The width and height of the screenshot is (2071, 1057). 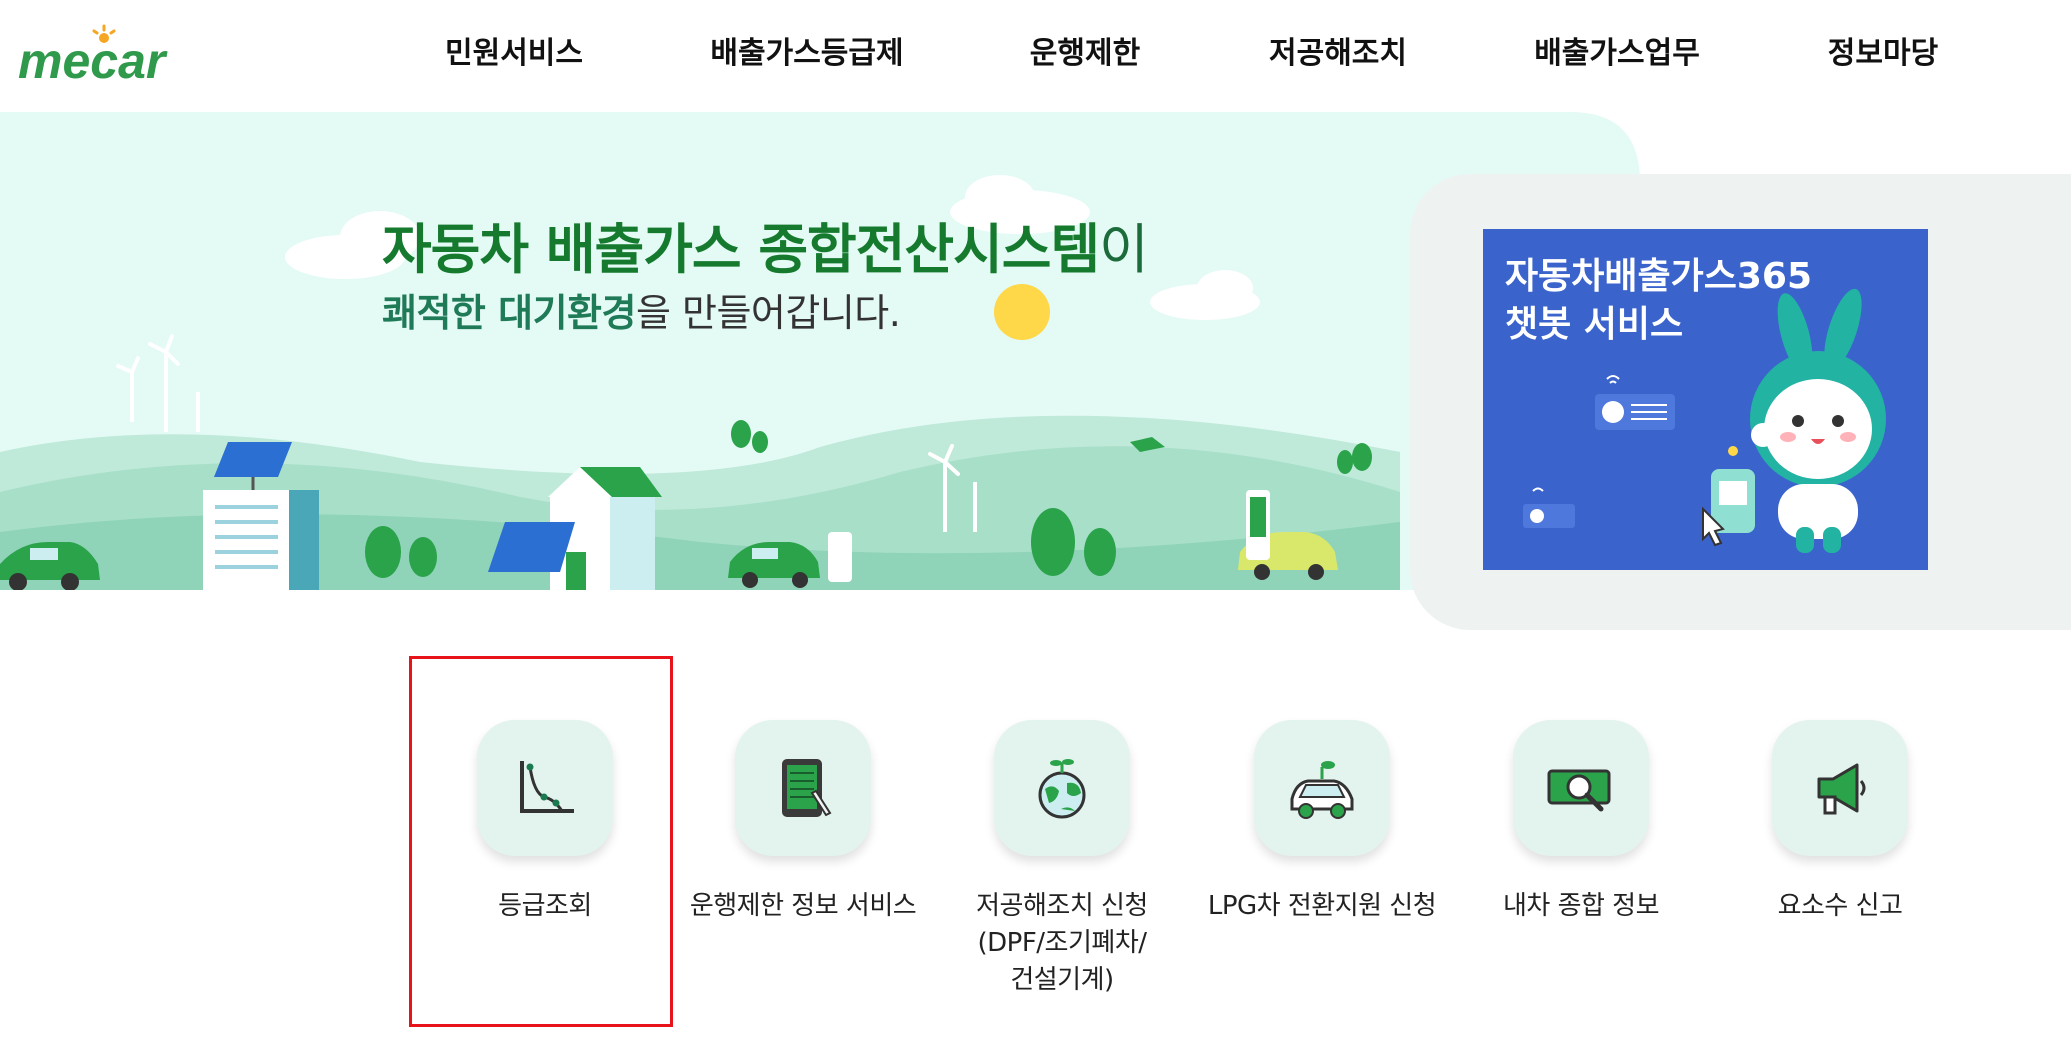 What do you see at coordinates (1022, 312) in the screenshot?
I see `sun-icon` at bounding box center [1022, 312].